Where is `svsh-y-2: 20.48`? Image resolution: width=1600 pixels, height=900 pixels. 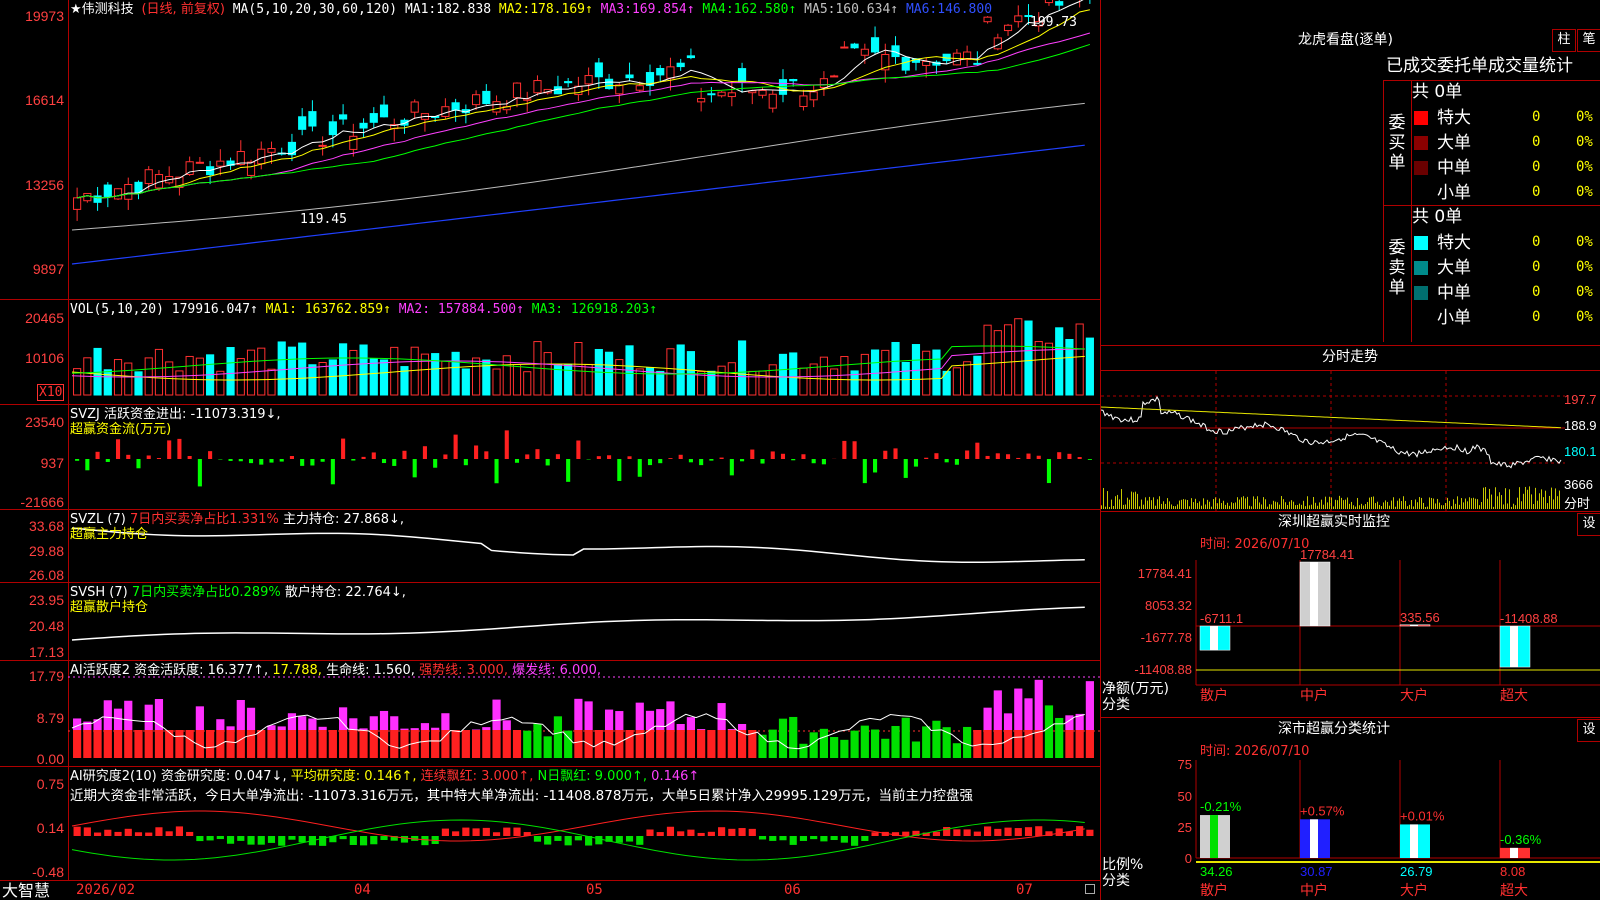
svsh-y-2: 20.48 is located at coordinates (46, 626).